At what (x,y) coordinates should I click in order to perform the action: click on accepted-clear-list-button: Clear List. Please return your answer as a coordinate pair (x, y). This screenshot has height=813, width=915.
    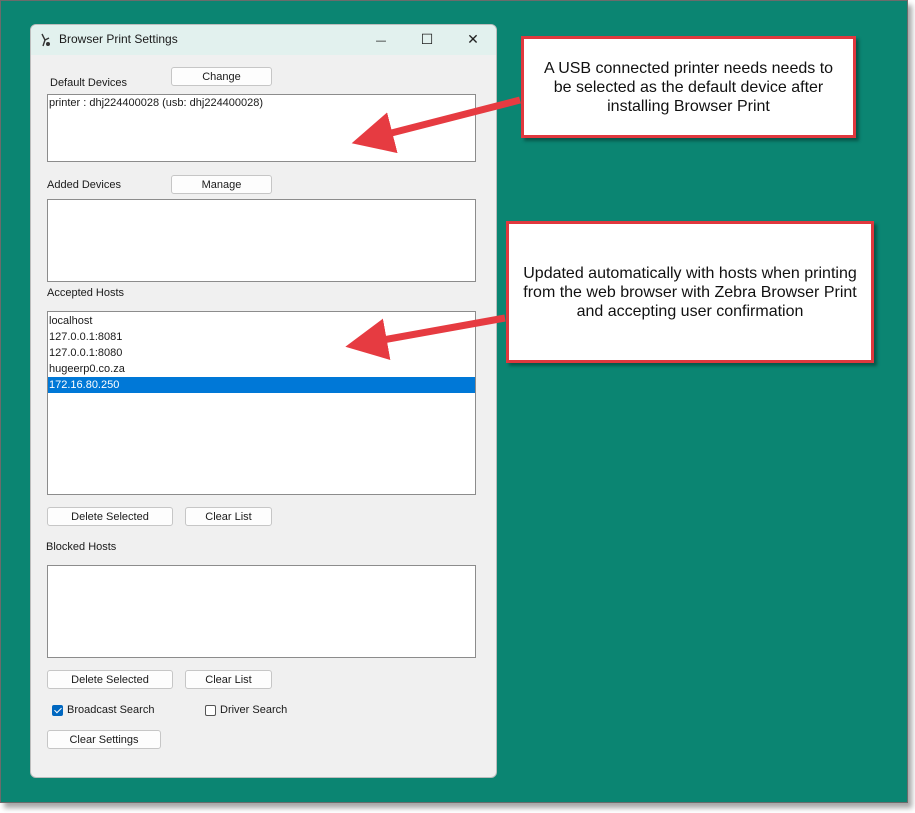
    Looking at the image, I should click on (228, 516).